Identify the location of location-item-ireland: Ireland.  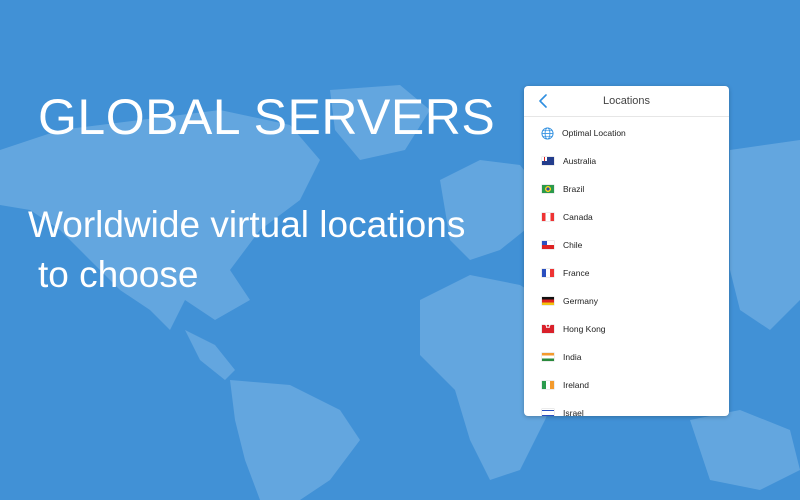
(626, 385).